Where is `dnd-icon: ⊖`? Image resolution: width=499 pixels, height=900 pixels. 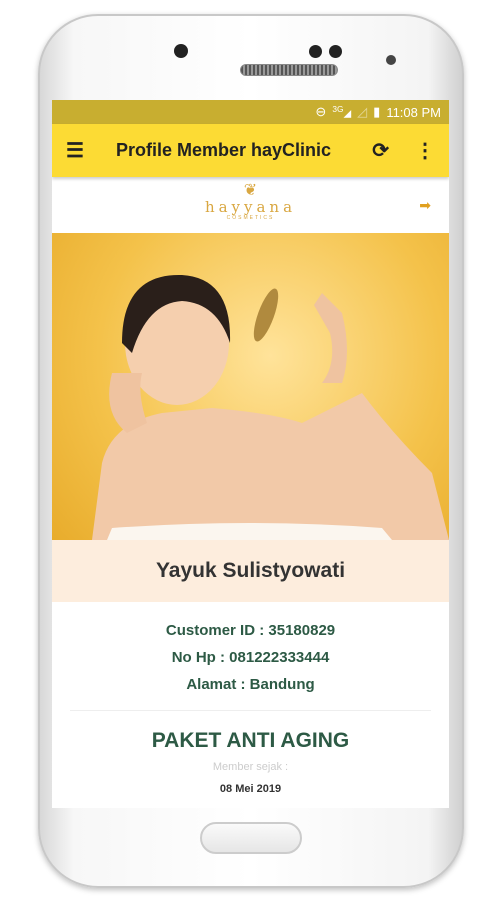
dnd-icon: ⊖ is located at coordinates (321, 111).